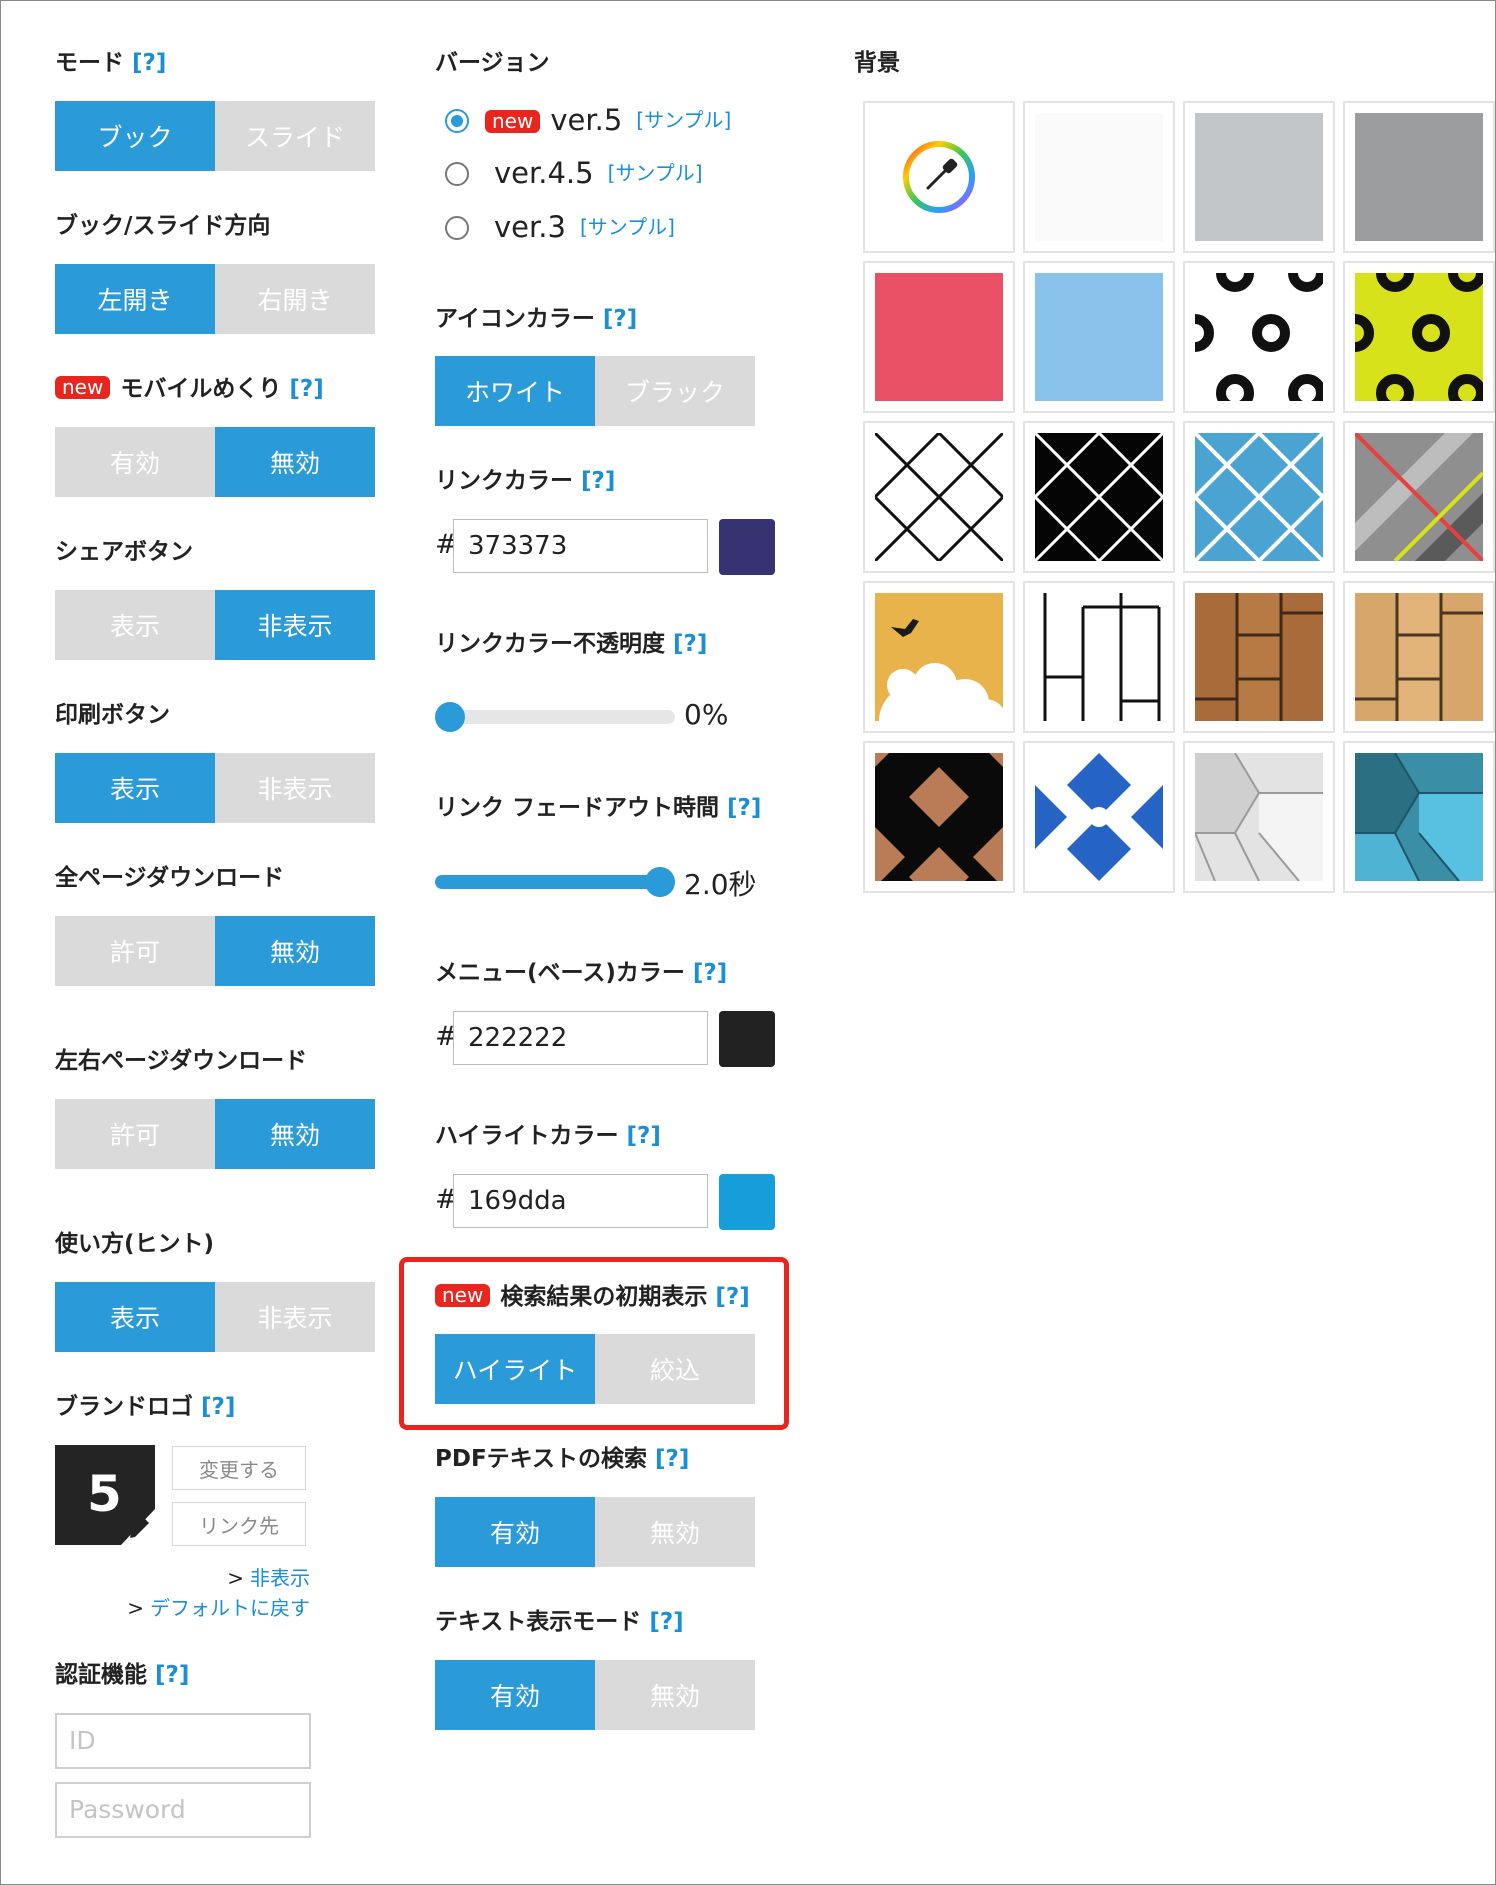 The height and width of the screenshot is (1885, 1496). What do you see at coordinates (939, 817) in the screenshot?
I see `bg-tile-diamond-brown` at bounding box center [939, 817].